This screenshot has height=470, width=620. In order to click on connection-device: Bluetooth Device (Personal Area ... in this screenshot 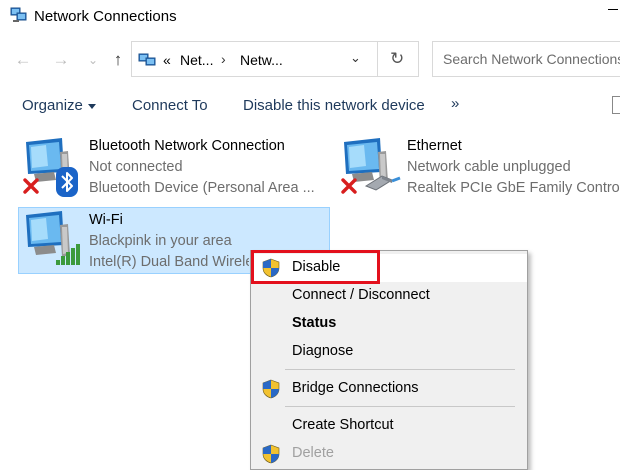, I will do `click(202, 188)`.